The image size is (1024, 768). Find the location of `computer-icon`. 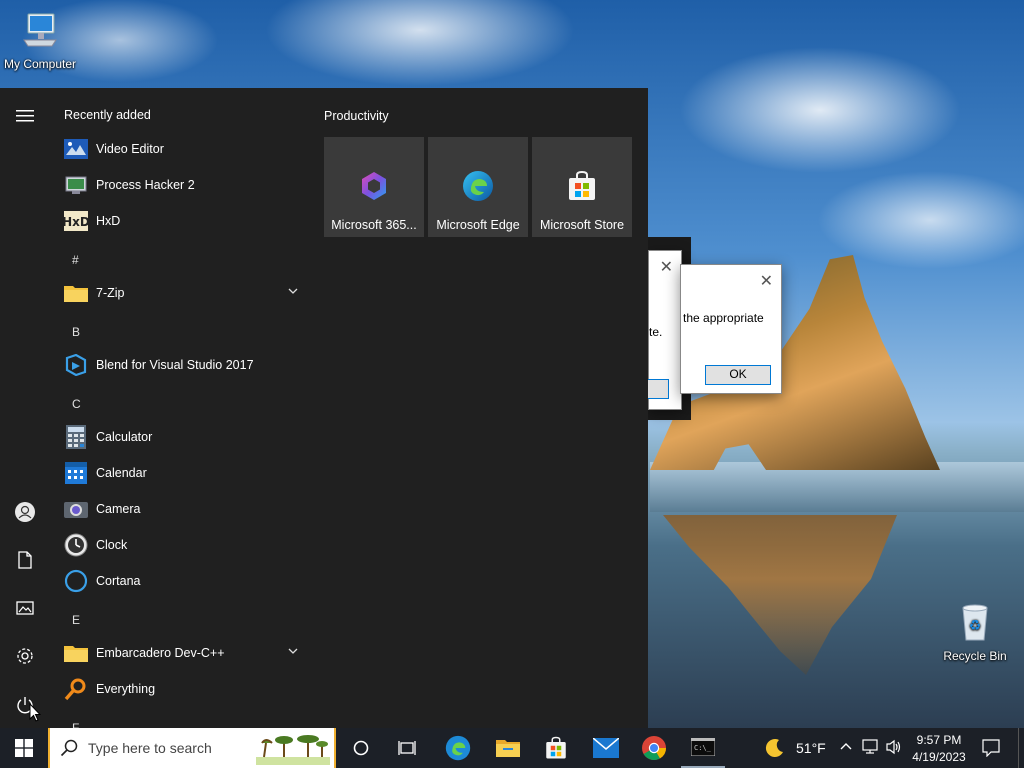

computer-icon is located at coordinates (40, 30).